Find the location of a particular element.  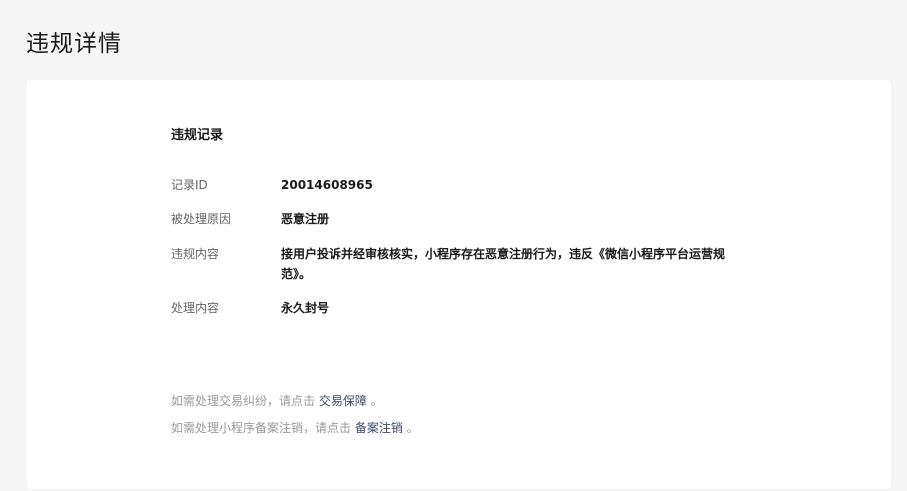

filing-note-prefix: 如需处理小程序备案注销，请点击 is located at coordinates (263, 428).